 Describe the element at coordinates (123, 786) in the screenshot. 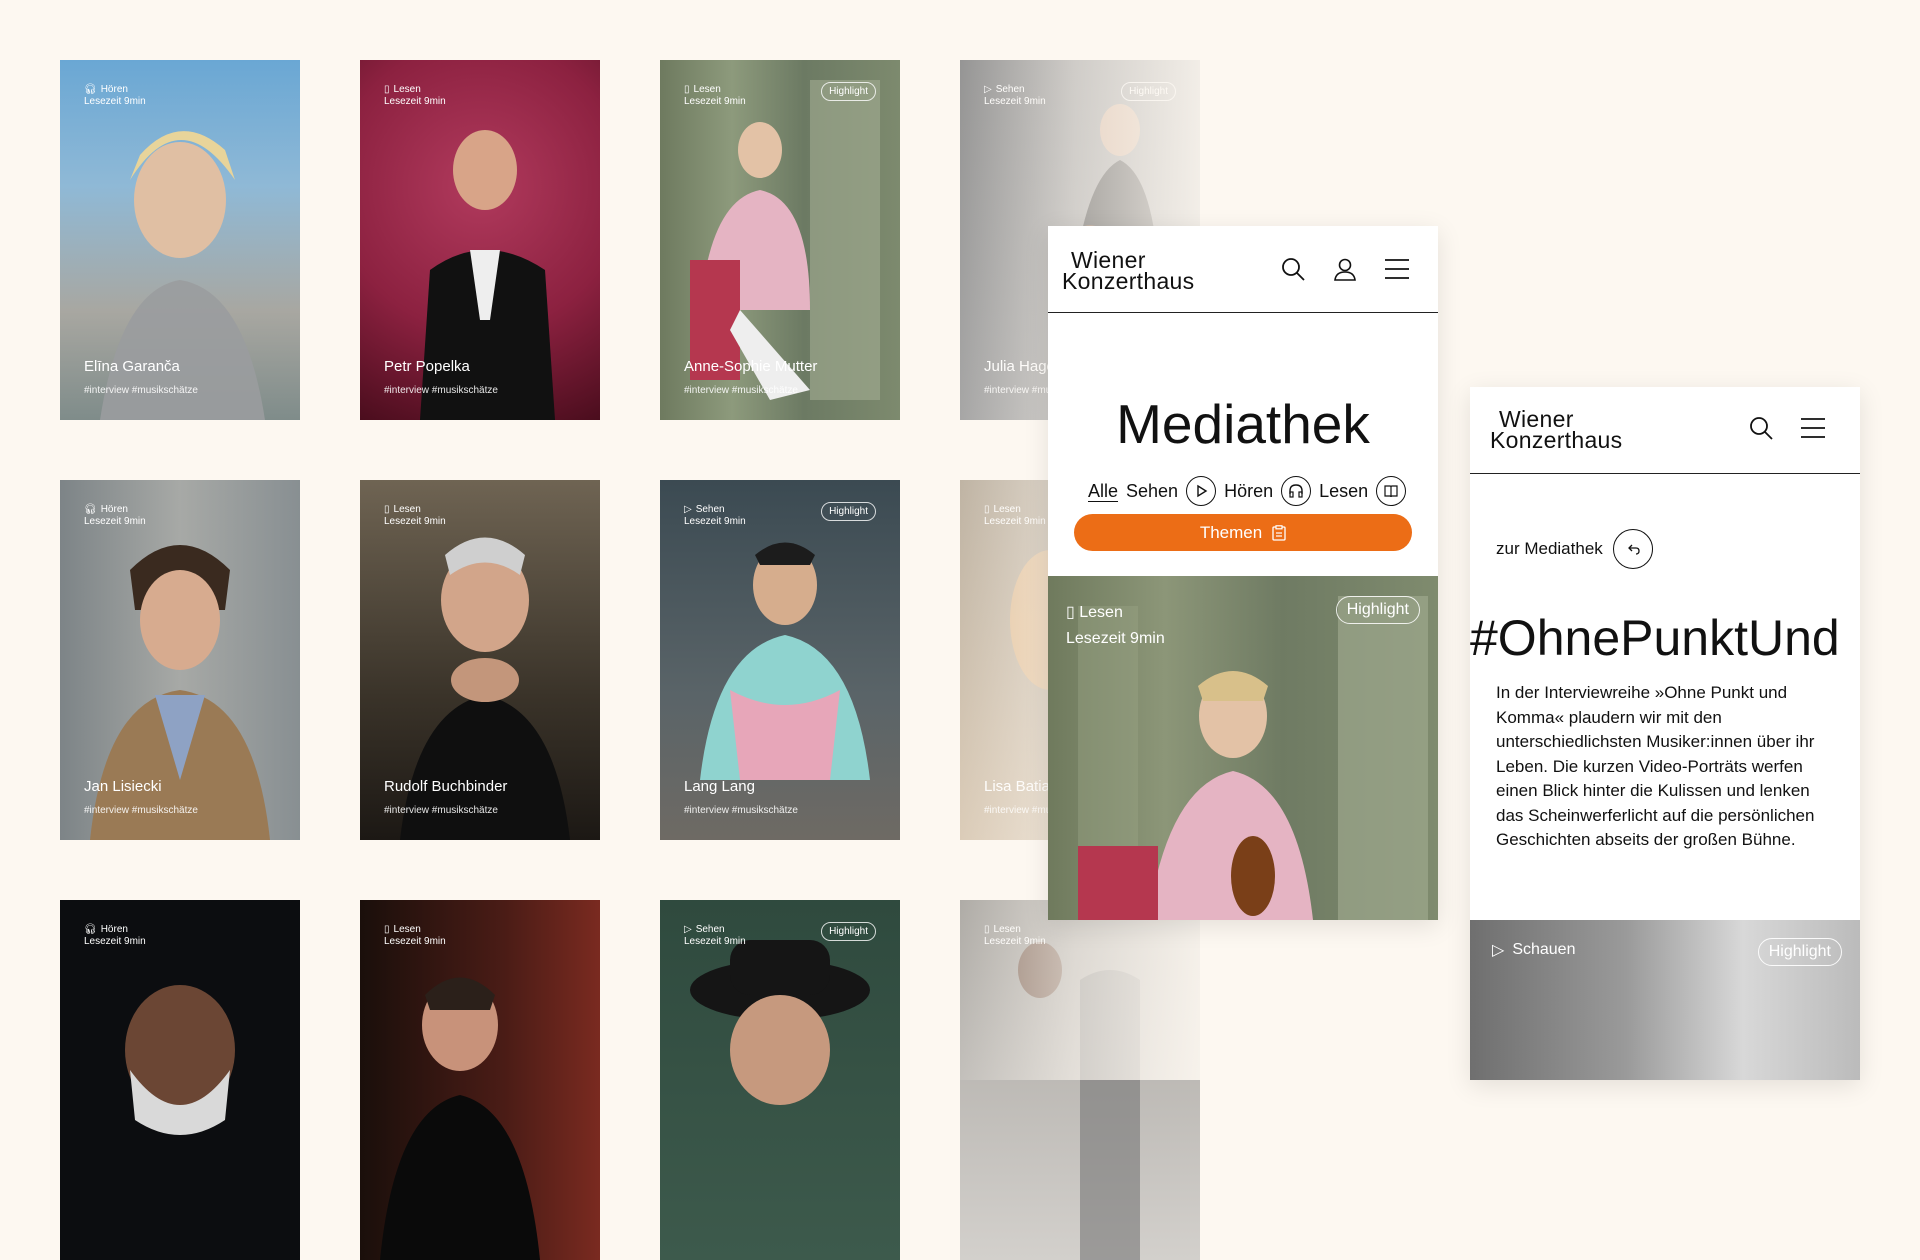

I see `card-name: Jan Lisiecki` at that location.